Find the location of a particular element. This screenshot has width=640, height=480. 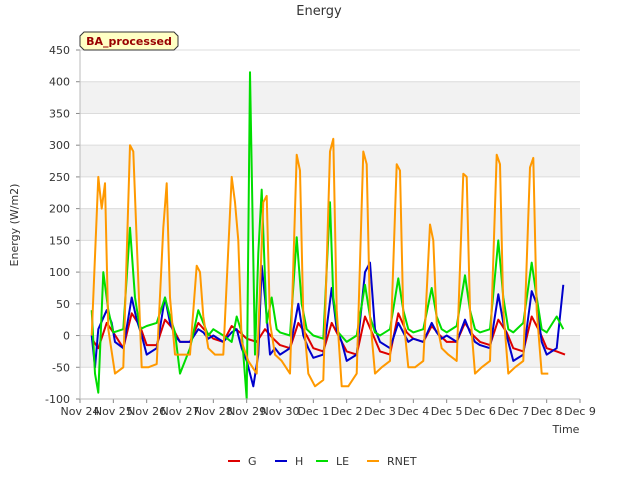

x-tick-label: Dec 4 is located at coordinates (413, 411).